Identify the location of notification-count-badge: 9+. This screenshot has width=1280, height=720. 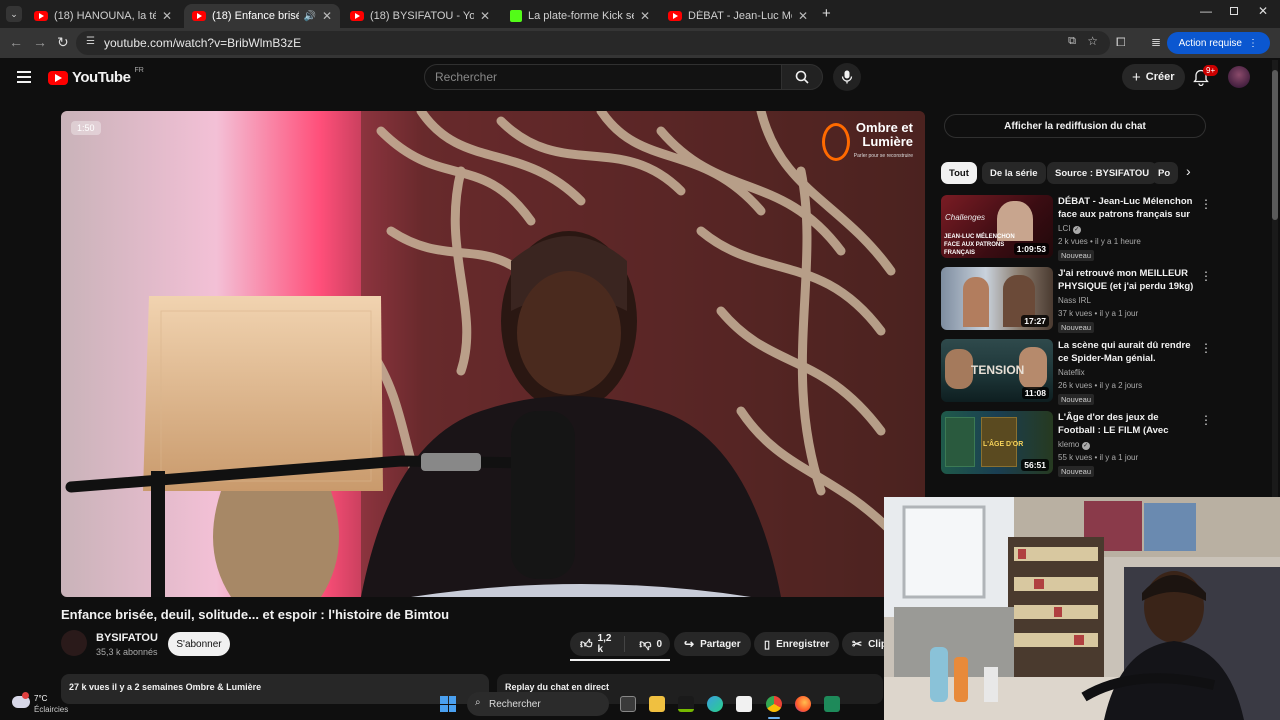
(1211, 70).